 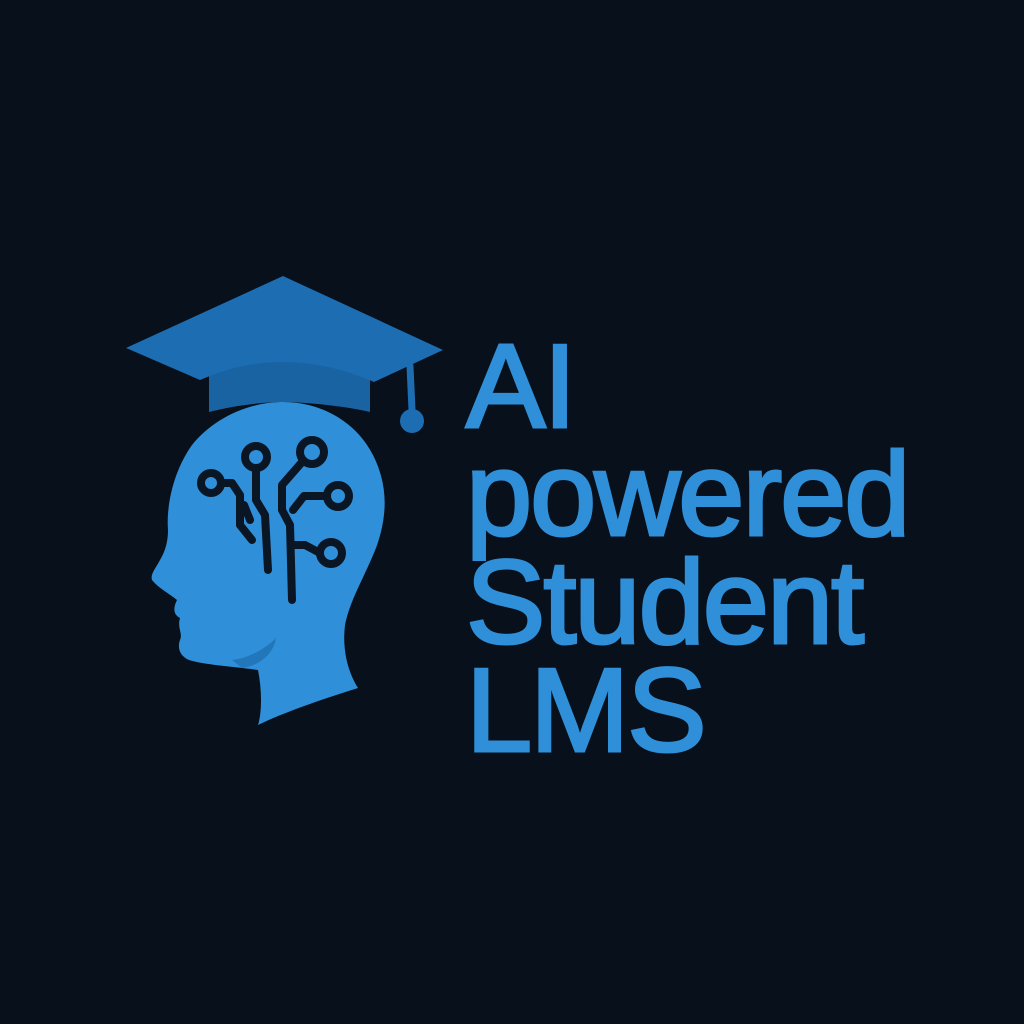 I want to click on brand-line-ai: AI, so click(x=520, y=386).